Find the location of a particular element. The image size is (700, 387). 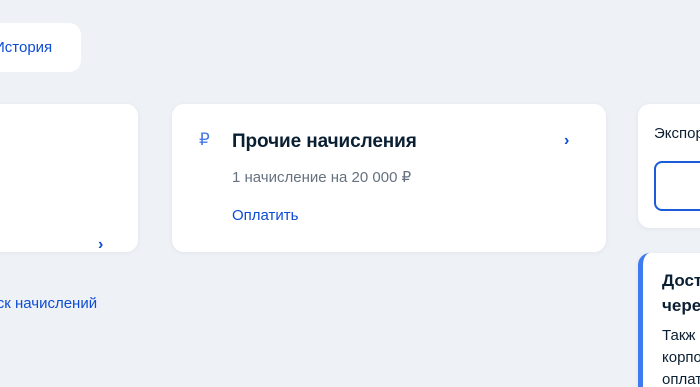

history-button: История is located at coordinates (40, 47).